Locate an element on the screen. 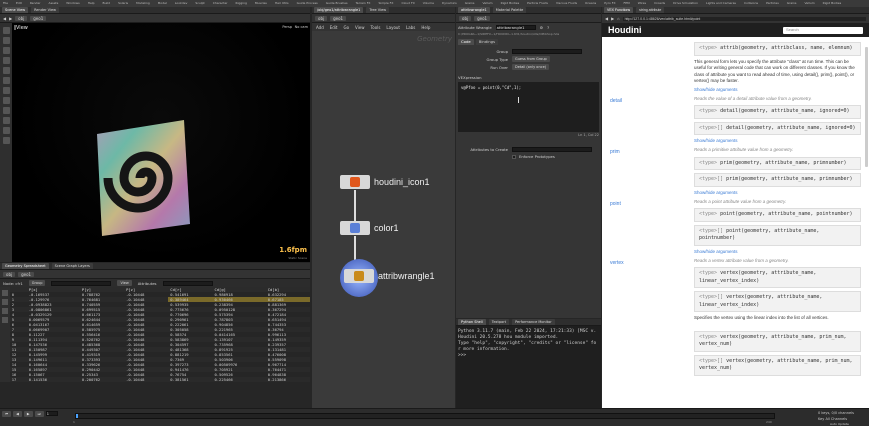 The image size is (869, 426). menu-item: Simple FX is located at coordinates (385, 3).